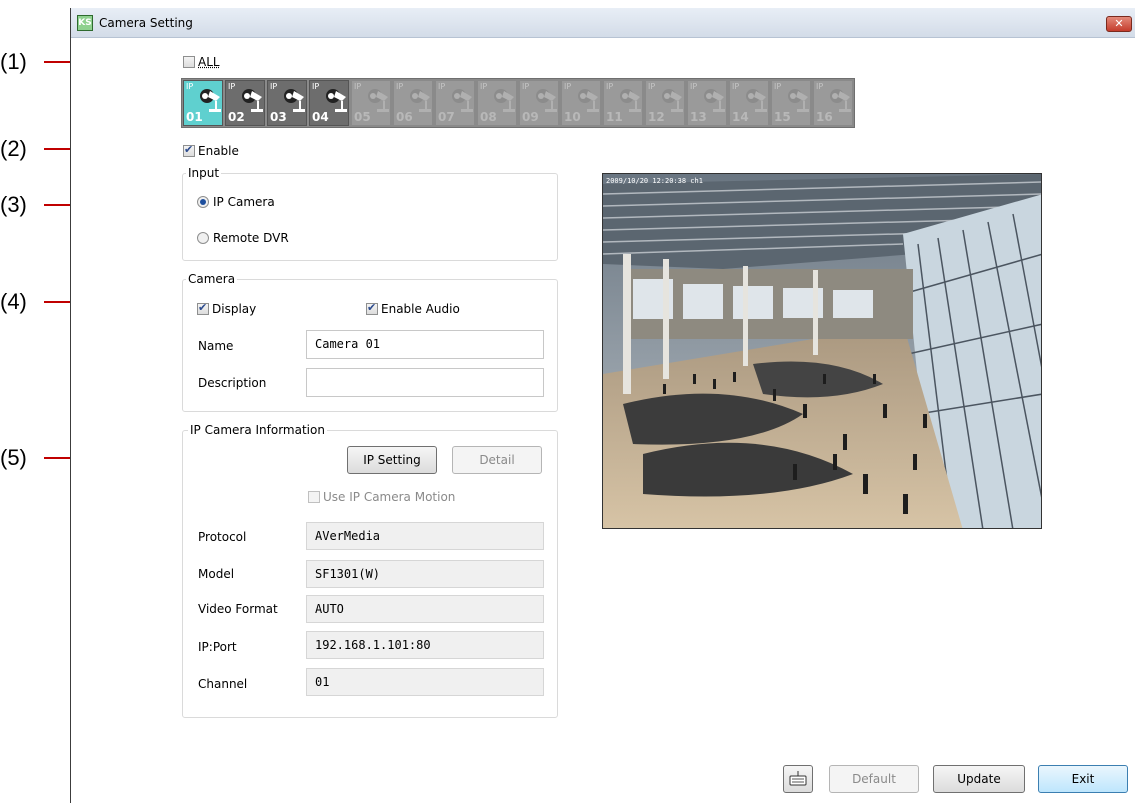 This screenshot has width=1135, height=803. What do you see at coordinates (362, 117) in the screenshot?
I see `camera-number: 05` at bounding box center [362, 117].